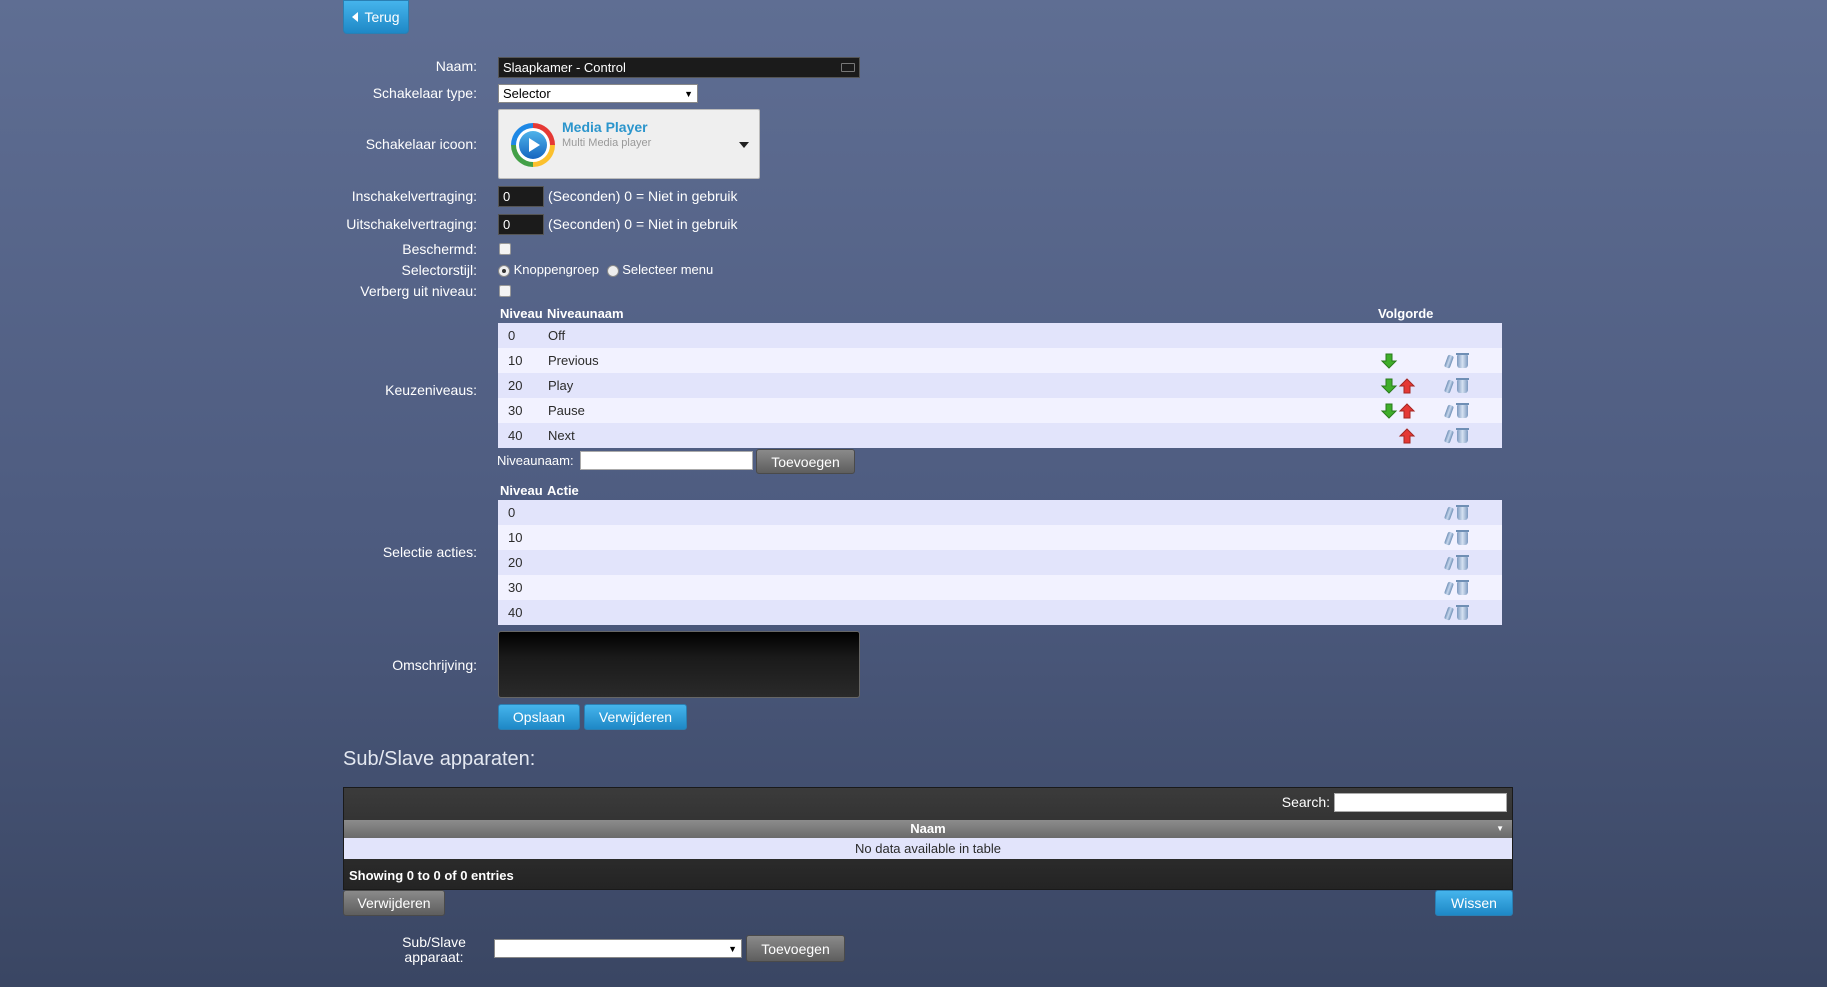  Describe the element at coordinates (504, 270) in the screenshot. I see `radio-button-group` at that location.